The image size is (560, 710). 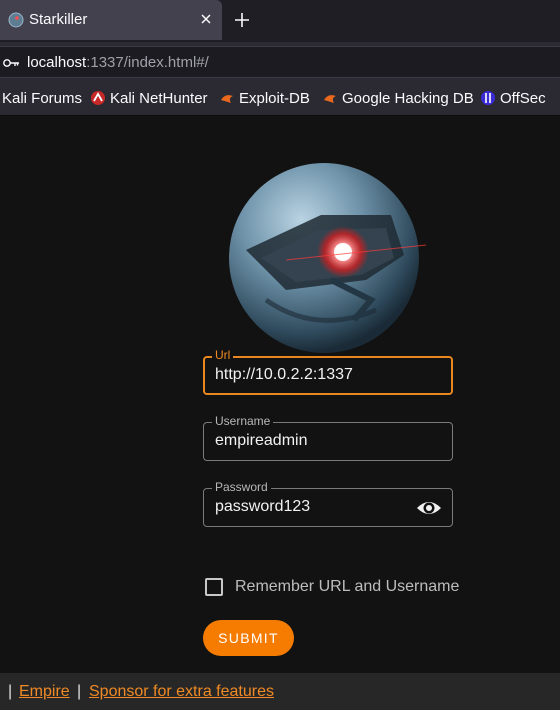 I want to click on username-field: Username, so click(x=328, y=437).